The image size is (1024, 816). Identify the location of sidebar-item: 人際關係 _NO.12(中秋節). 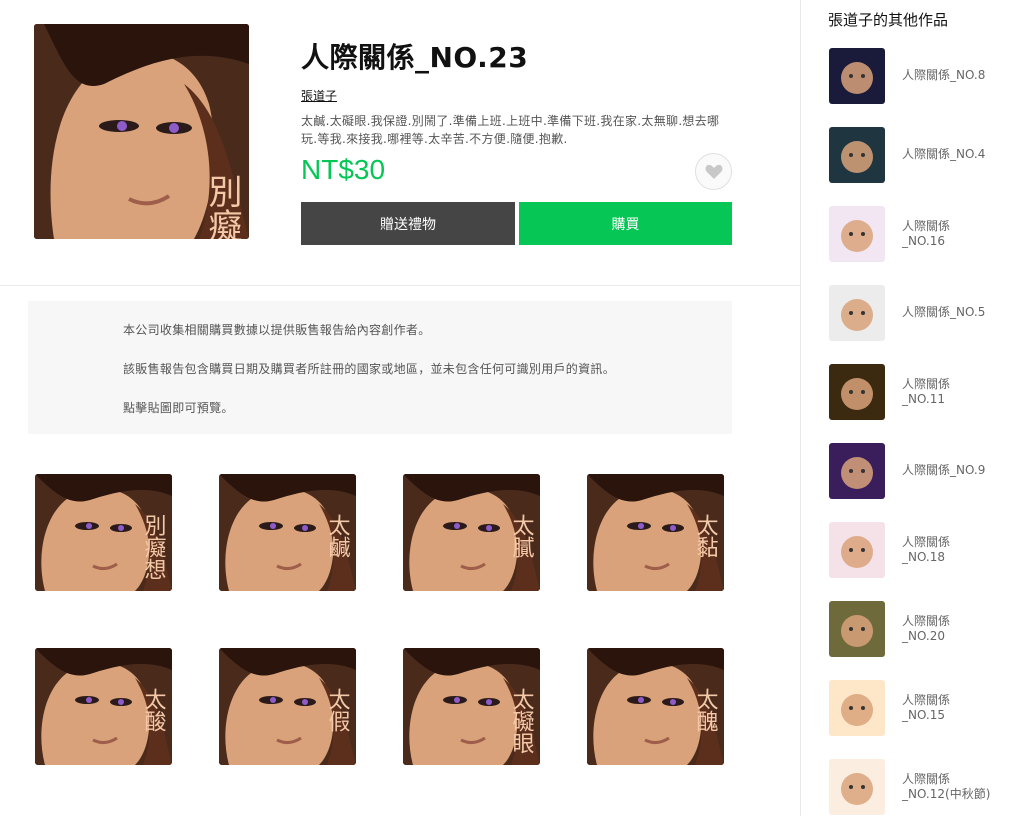
(924, 787).